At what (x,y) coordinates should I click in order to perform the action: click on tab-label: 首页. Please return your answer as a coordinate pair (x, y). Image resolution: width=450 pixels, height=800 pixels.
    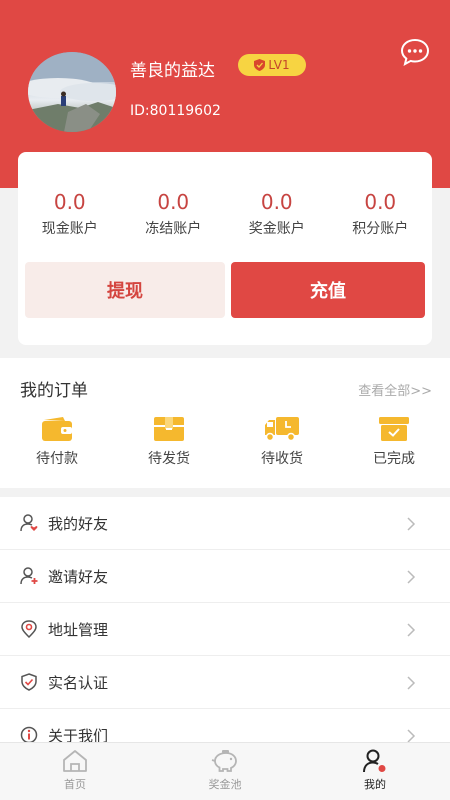
    Looking at the image, I should click on (75, 784).